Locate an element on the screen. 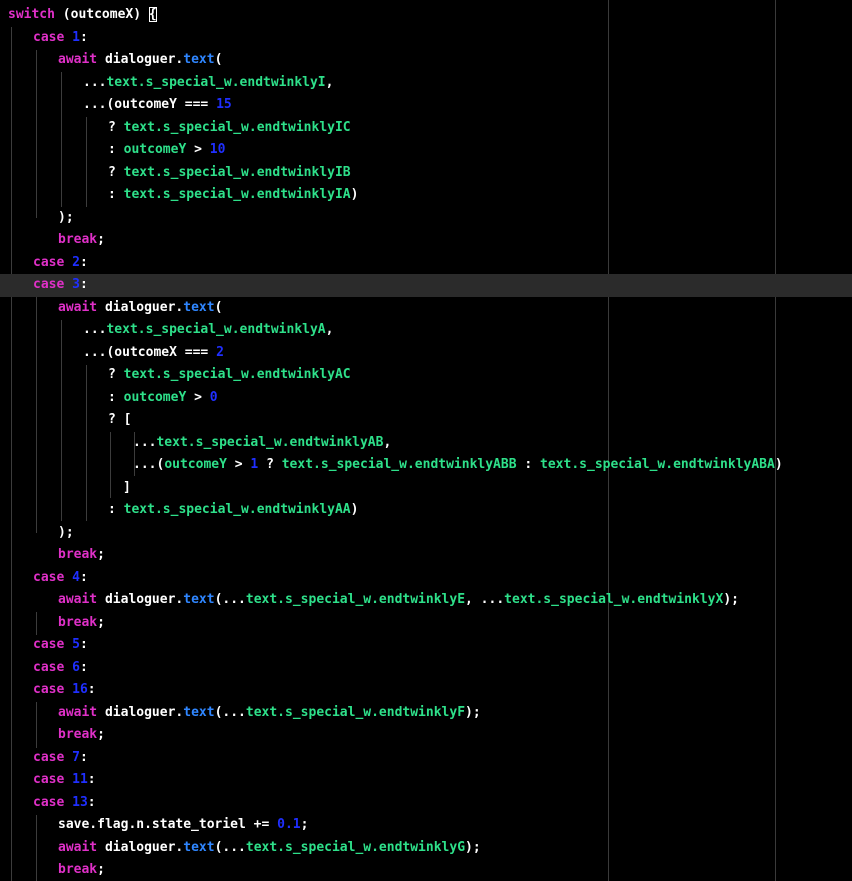 Image resolution: width=852 pixels, height=881 pixels. code-token: 1 is located at coordinates (76, 37).